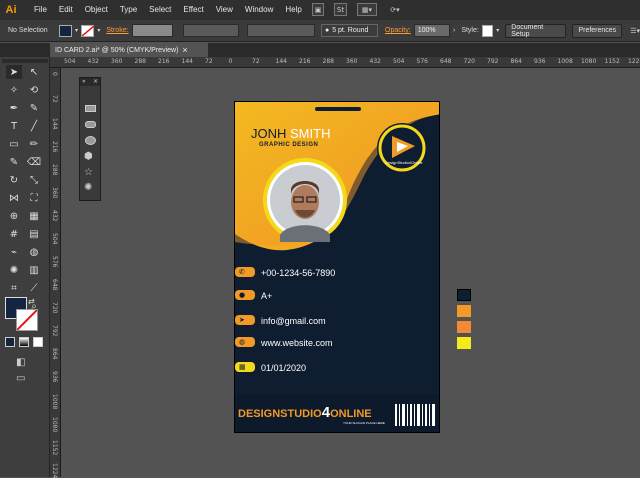  What do you see at coordinates (267, 296) in the screenshot?
I see `blood-text: A+` at bounding box center [267, 296].